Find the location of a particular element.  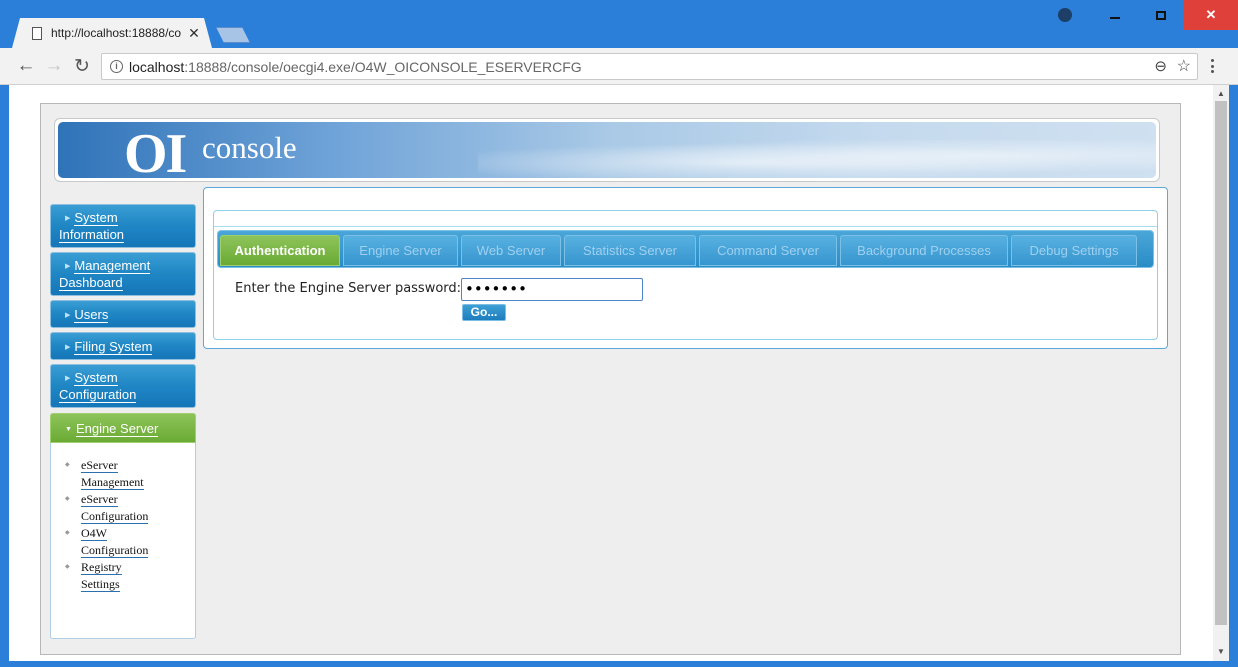

vertical-scrollbar: ▲ ▼ is located at coordinates (1221, 373).